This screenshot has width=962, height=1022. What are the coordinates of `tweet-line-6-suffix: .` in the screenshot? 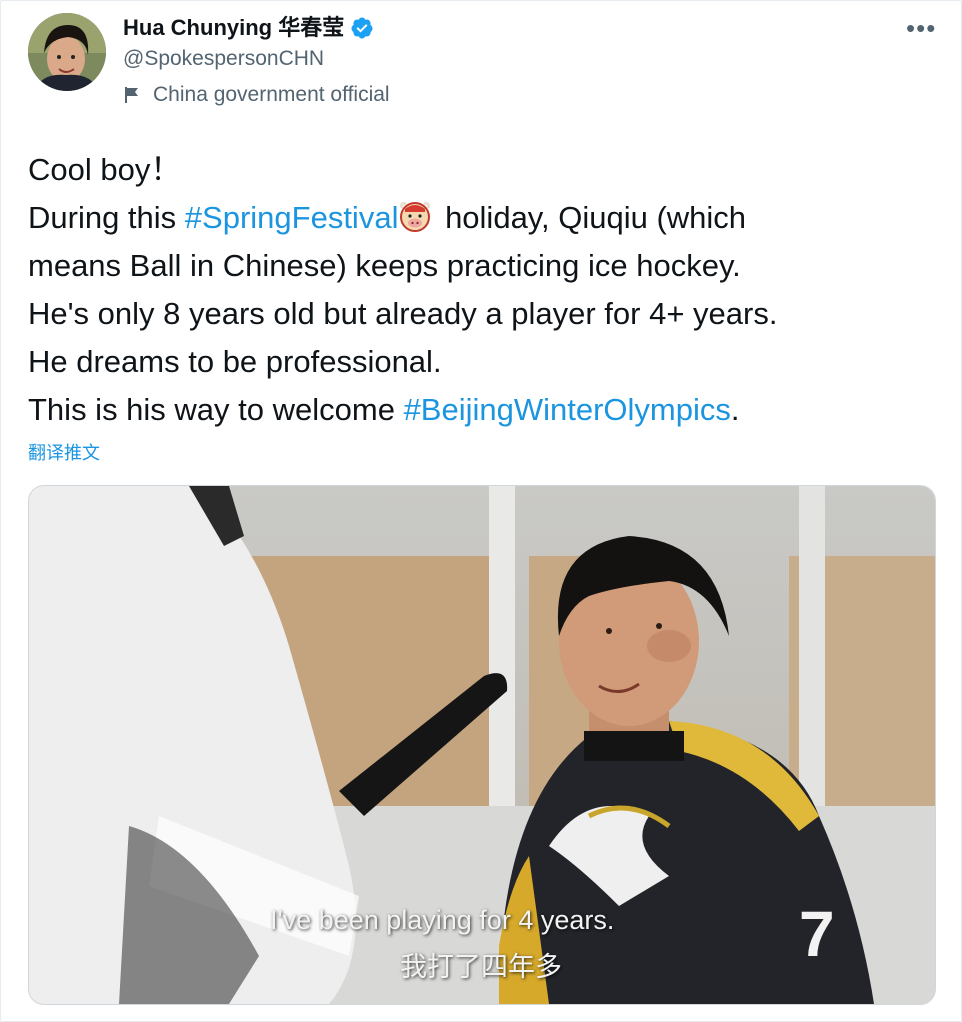 It's located at (735, 409).